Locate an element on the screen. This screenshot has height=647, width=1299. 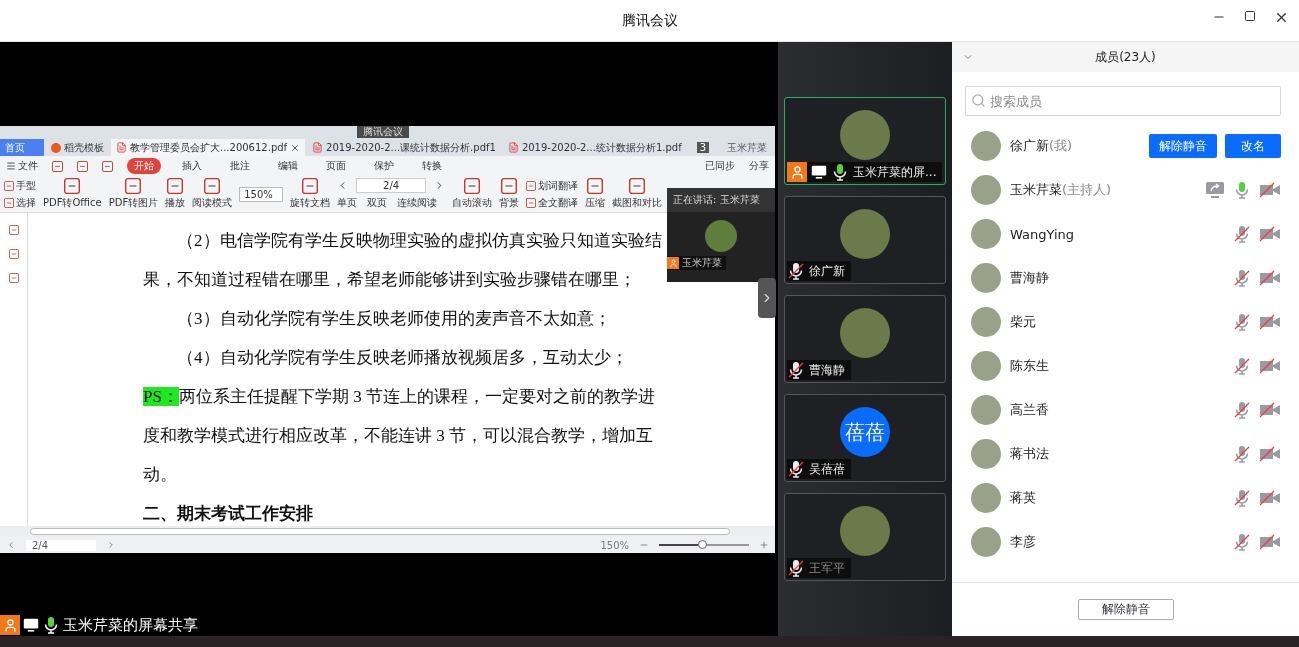
tool-button: 压缩 is located at coordinates (595, 194).